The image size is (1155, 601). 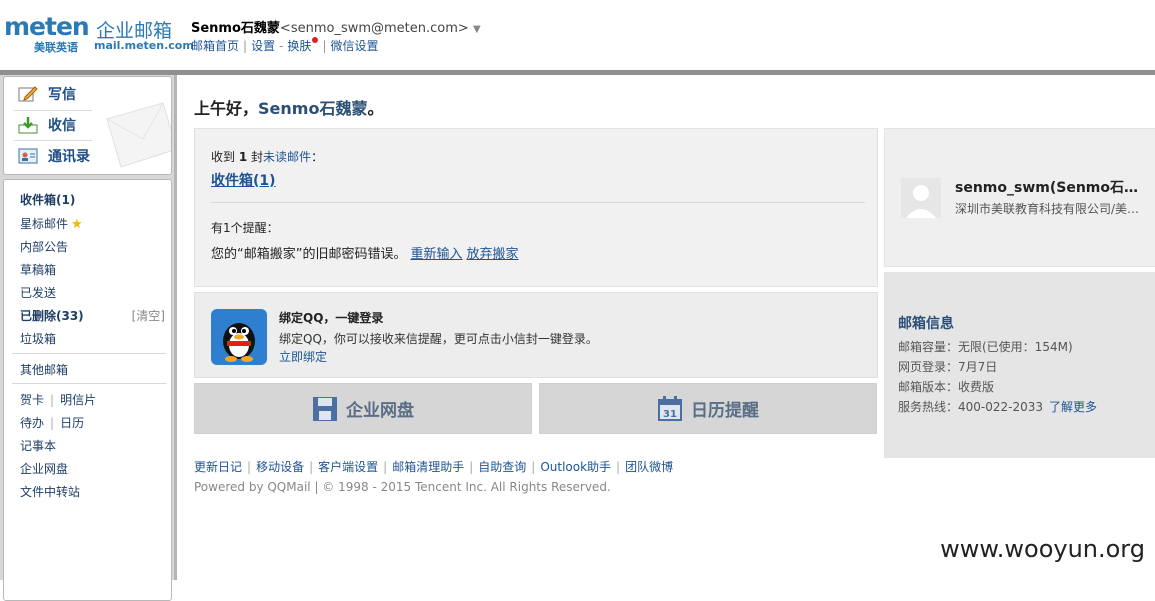 I want to click on netdisk-button: 企业网盘, so click(x=363, y=408).